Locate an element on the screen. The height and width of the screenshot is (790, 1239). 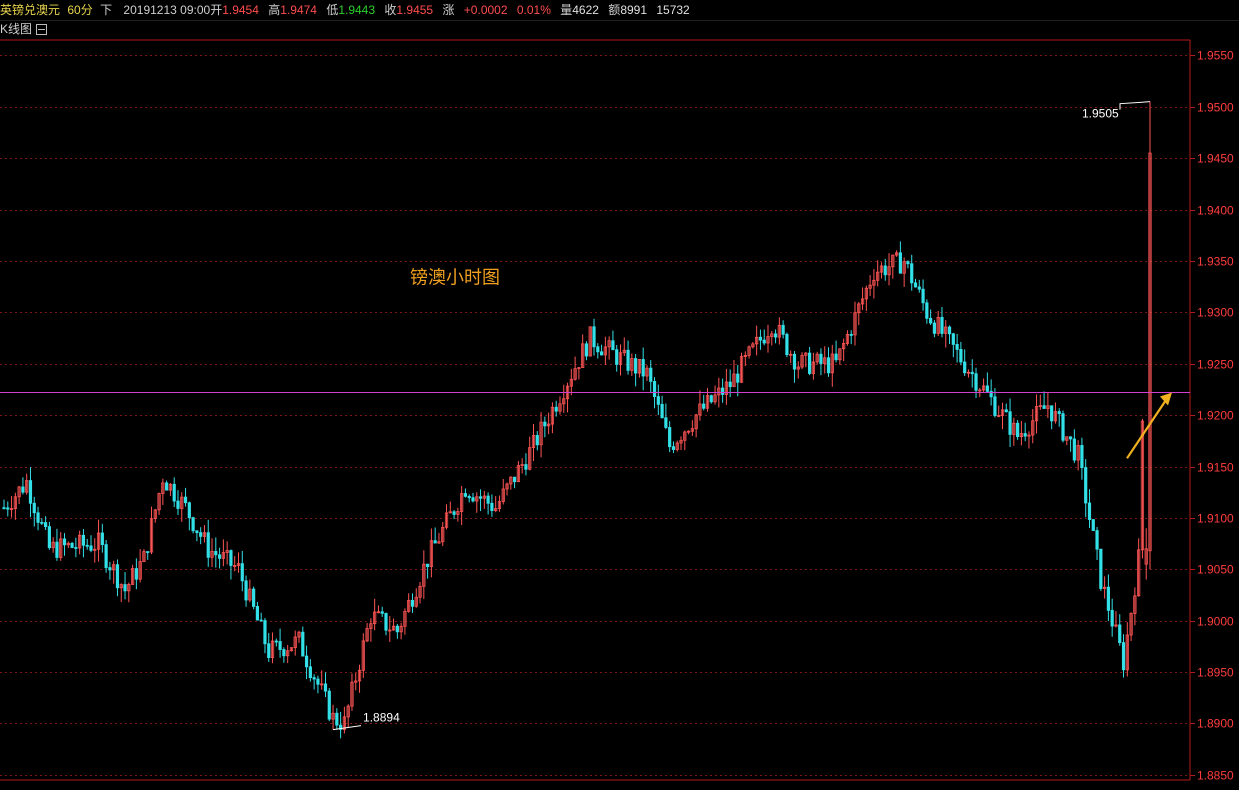
y-tick-label: 1.8900 is located at coordinates (1215, 724).